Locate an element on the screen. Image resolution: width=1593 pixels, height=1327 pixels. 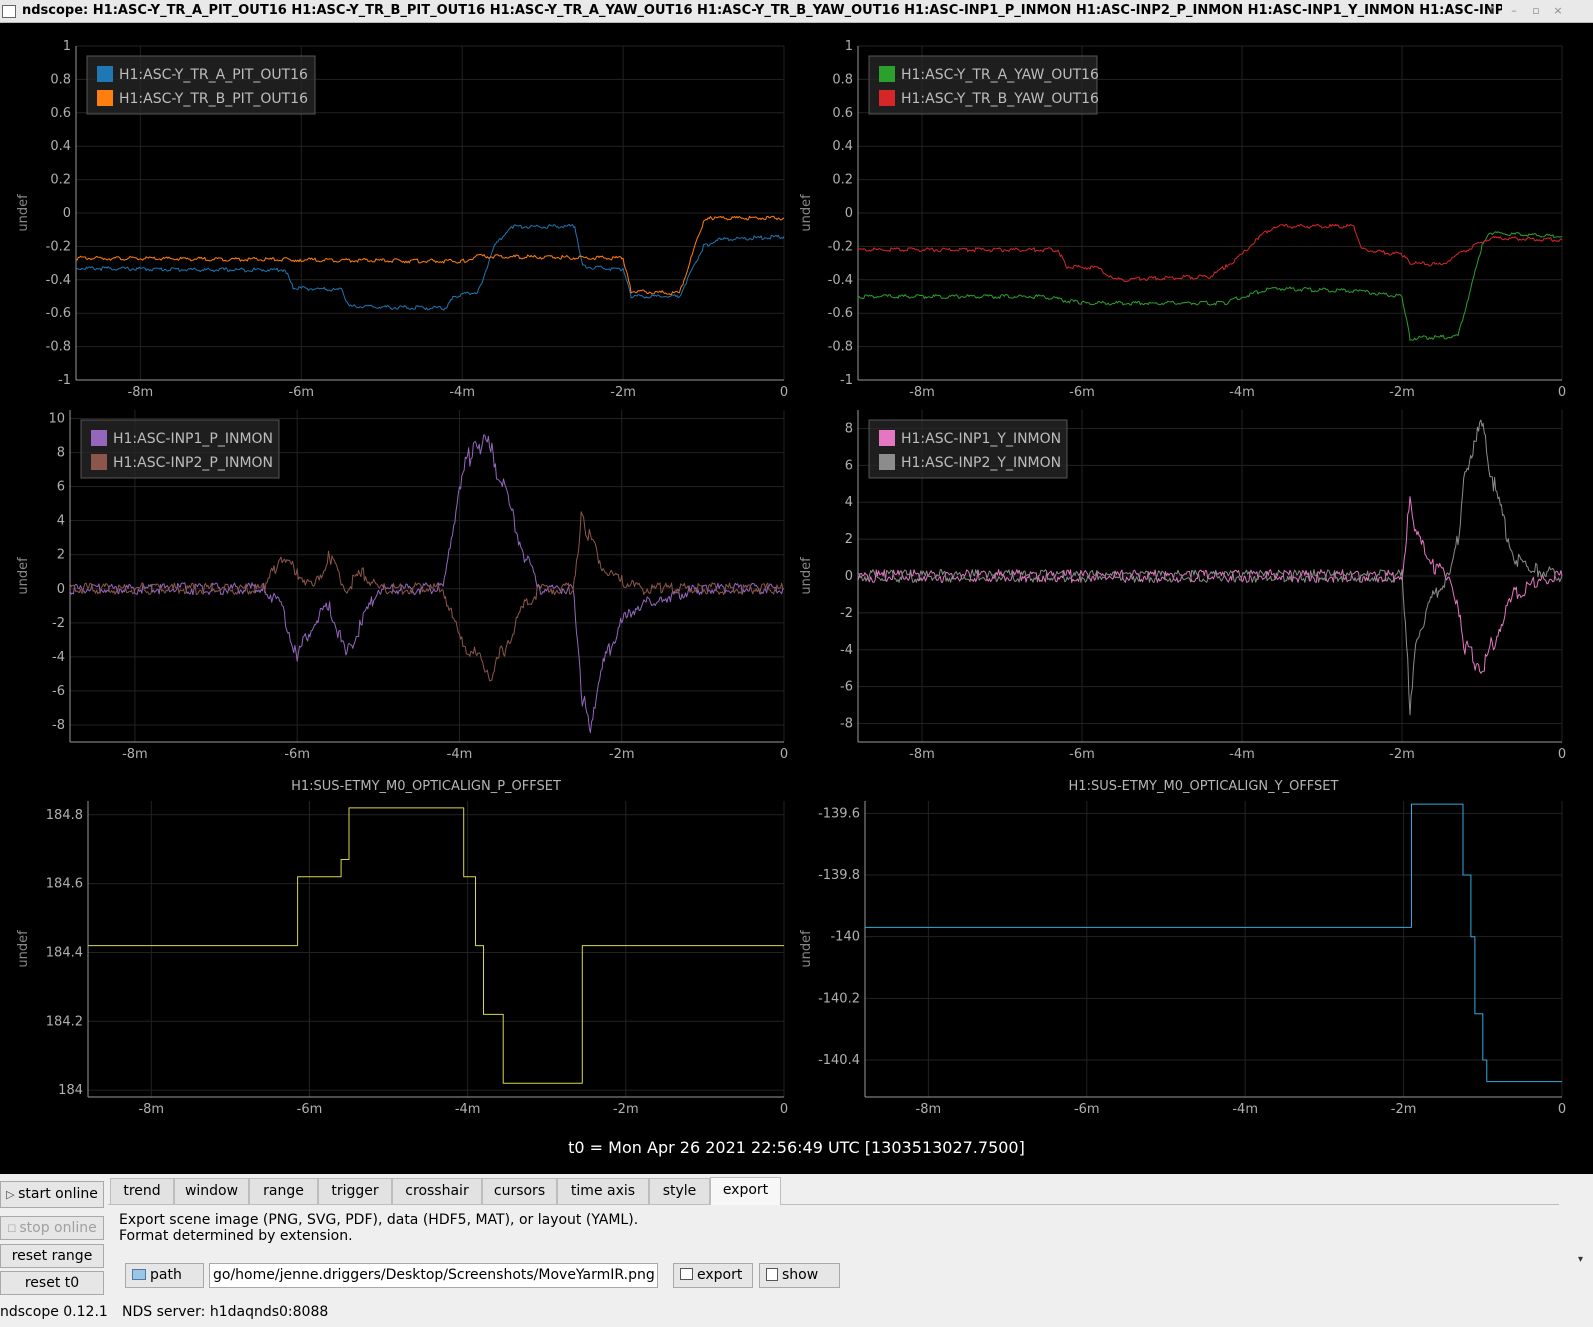
y-tick-label: 184.8 is located at coordinates (64, 815).